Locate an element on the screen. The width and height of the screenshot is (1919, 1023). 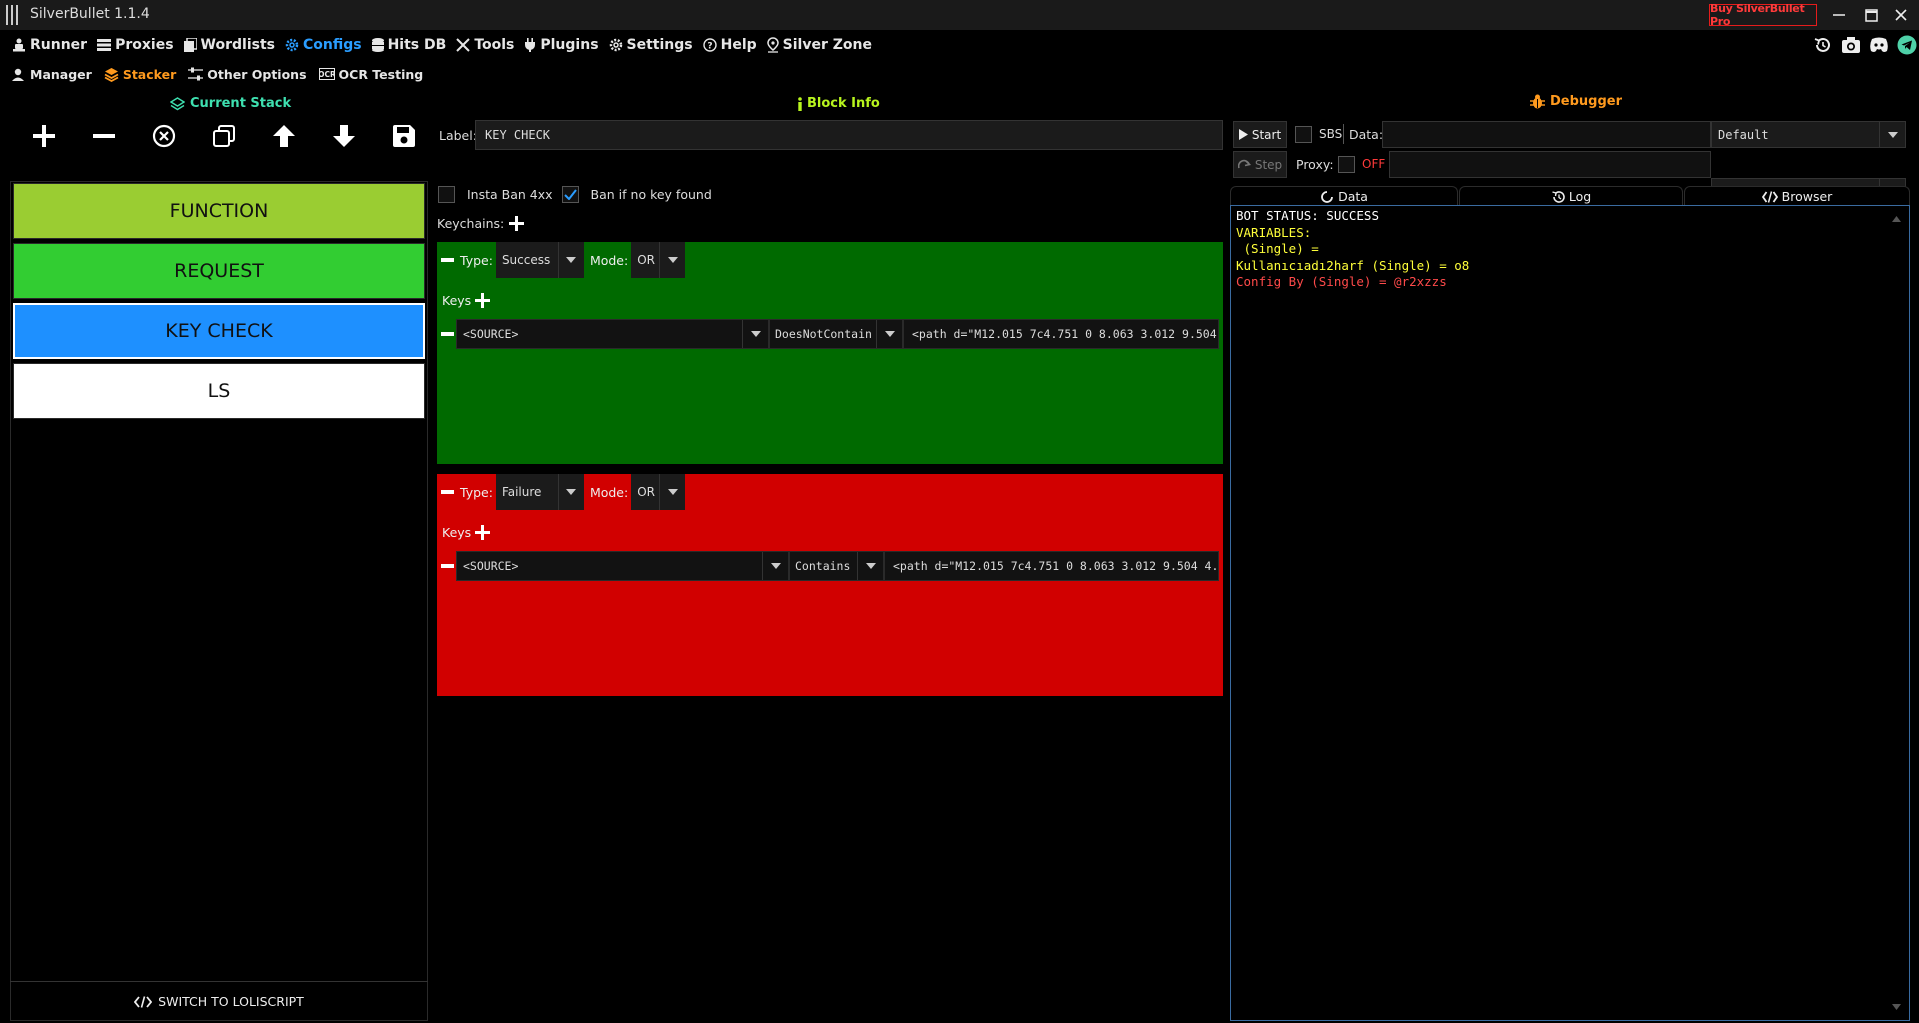
window-title: SilverBullet 1.1.4 is located at coordinates (90, 14).